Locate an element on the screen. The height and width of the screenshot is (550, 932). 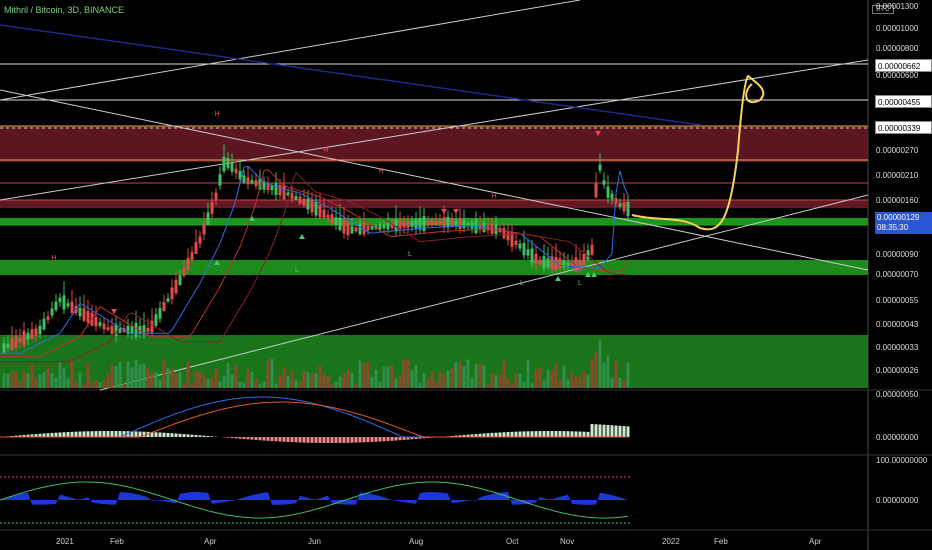
price-tick-label: 0.00000070 is located at coordinates (897, 274).